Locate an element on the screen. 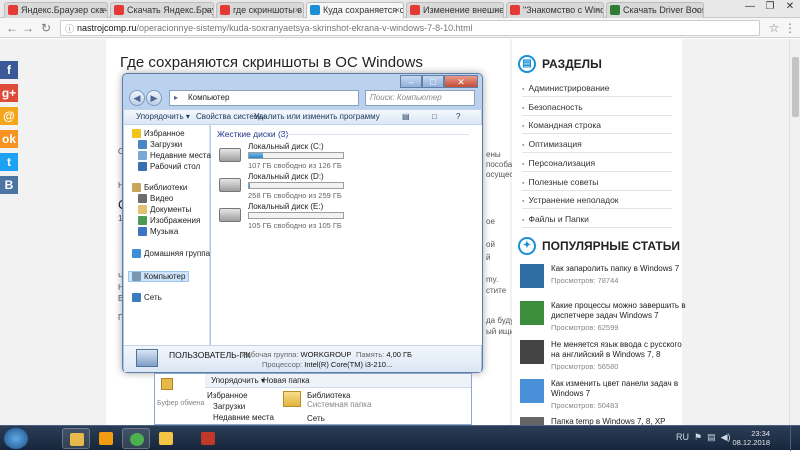 The height and width of the screenshot is (451, 800). browser-tab: Яндекс.Браузер скачать× is located at coordinates (56, 10).